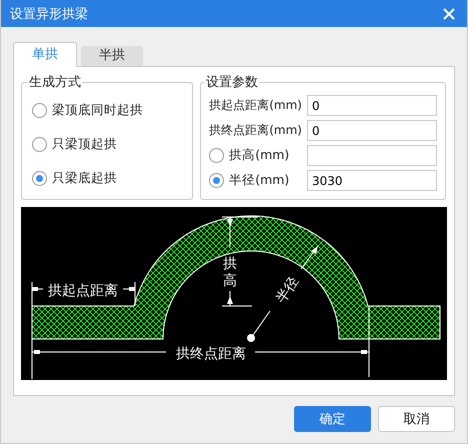 This screenshot has width=468, height=444. I want to click on group-title: 生成方式, so click(55, 82).